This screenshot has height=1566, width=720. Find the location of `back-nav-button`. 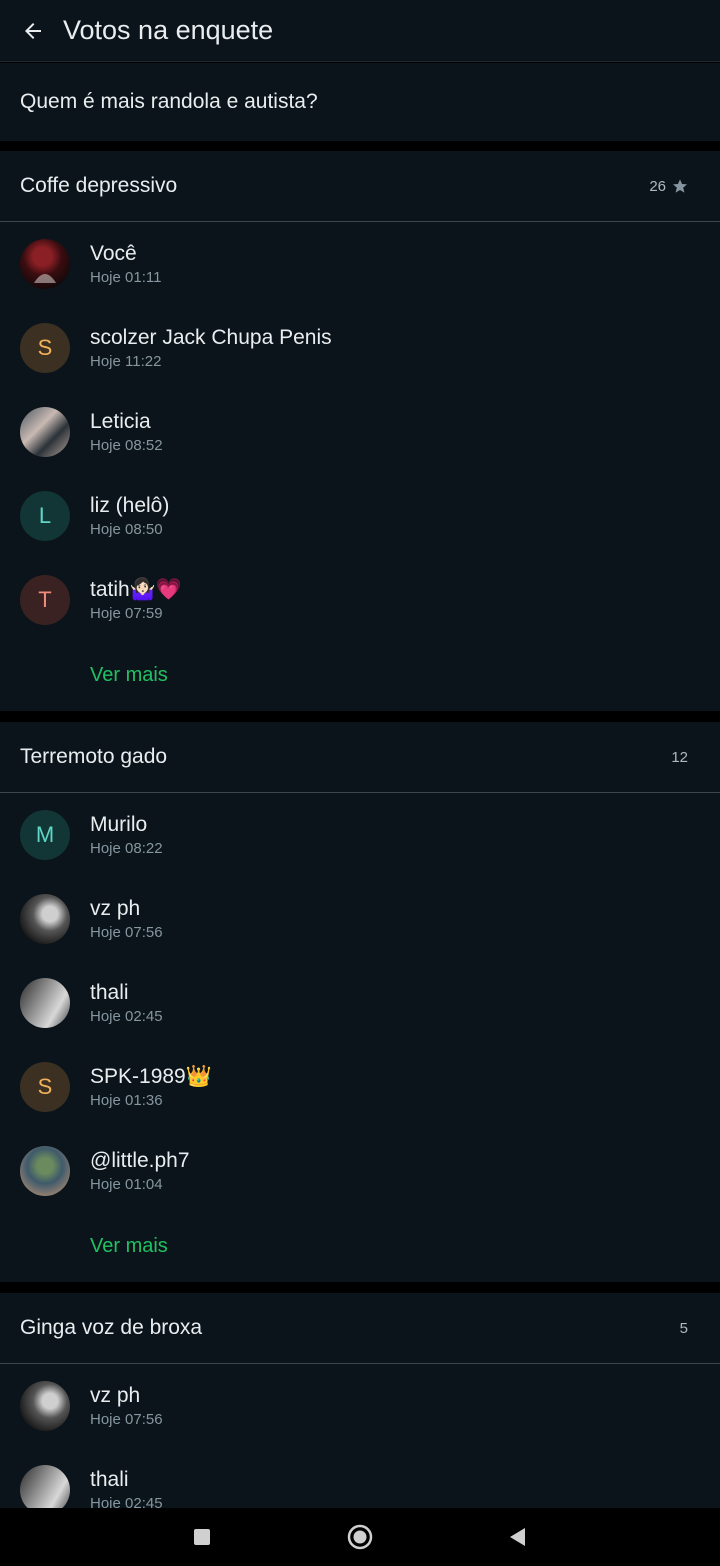

back-nav-button is located at coordinates (518, 1537).